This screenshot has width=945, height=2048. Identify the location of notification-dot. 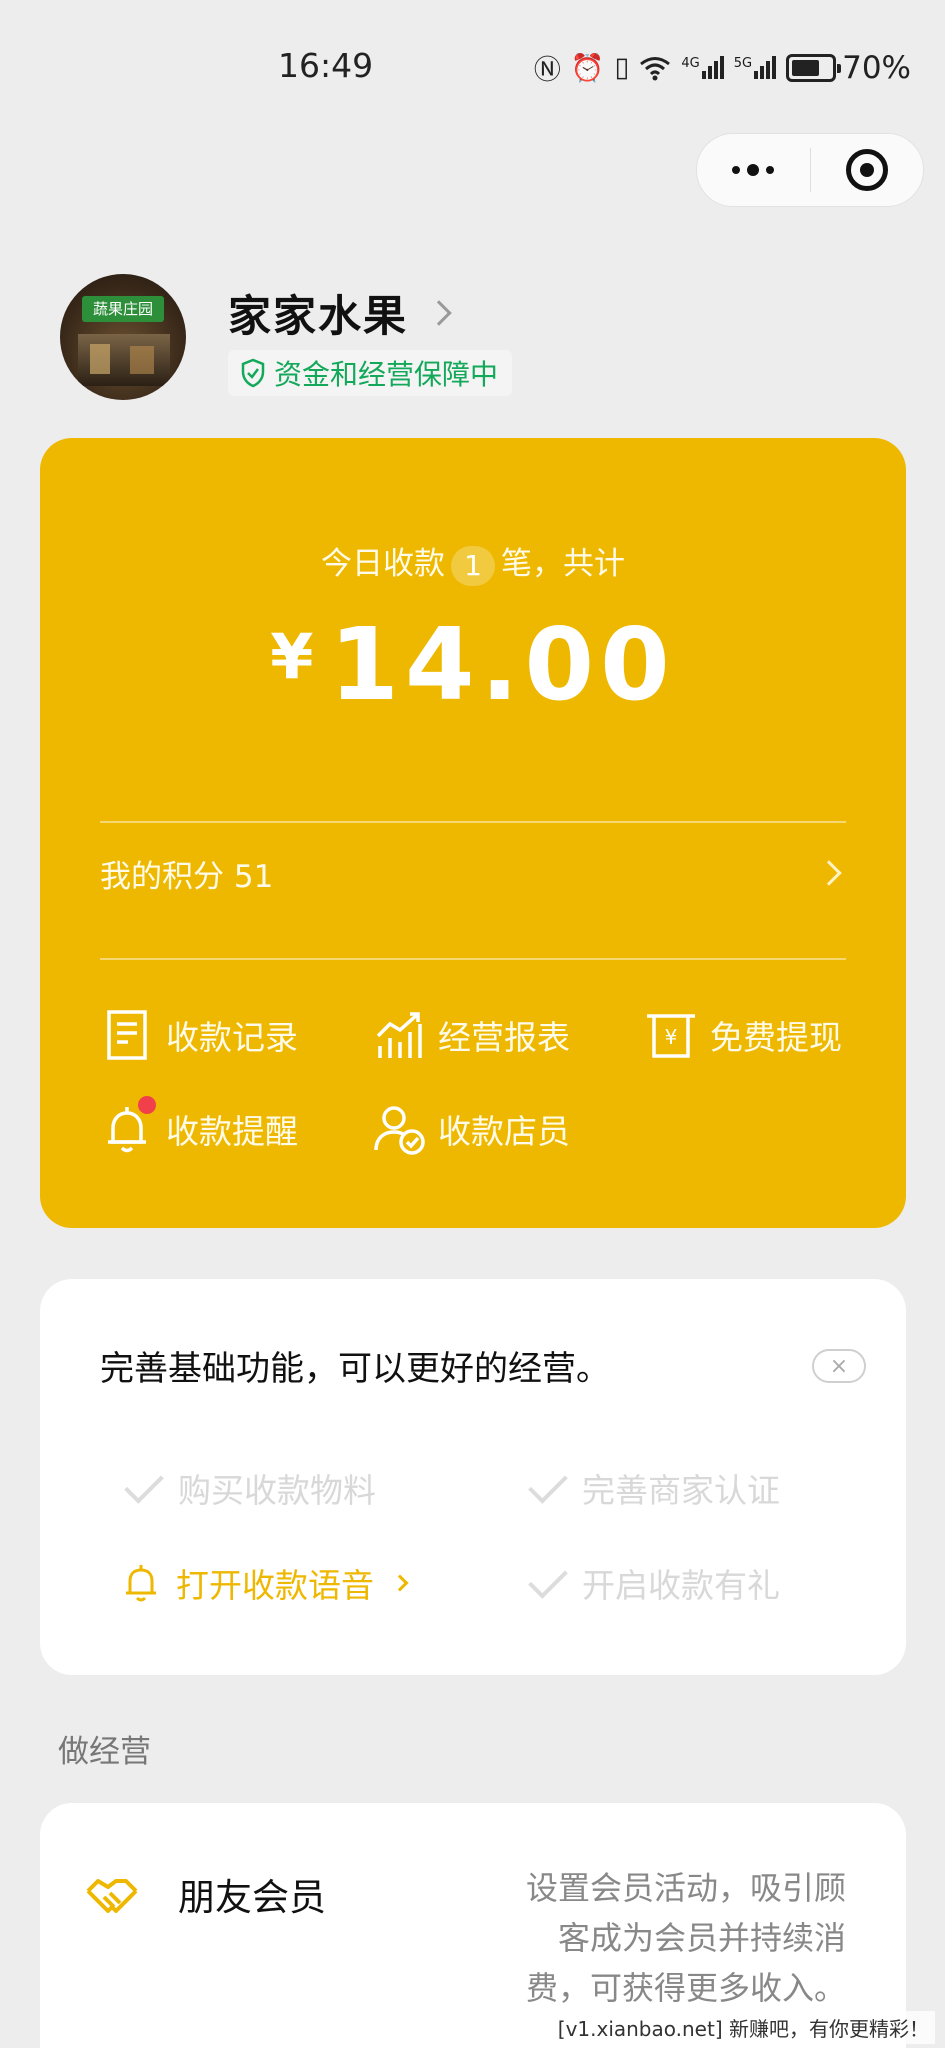
(147, 1105).